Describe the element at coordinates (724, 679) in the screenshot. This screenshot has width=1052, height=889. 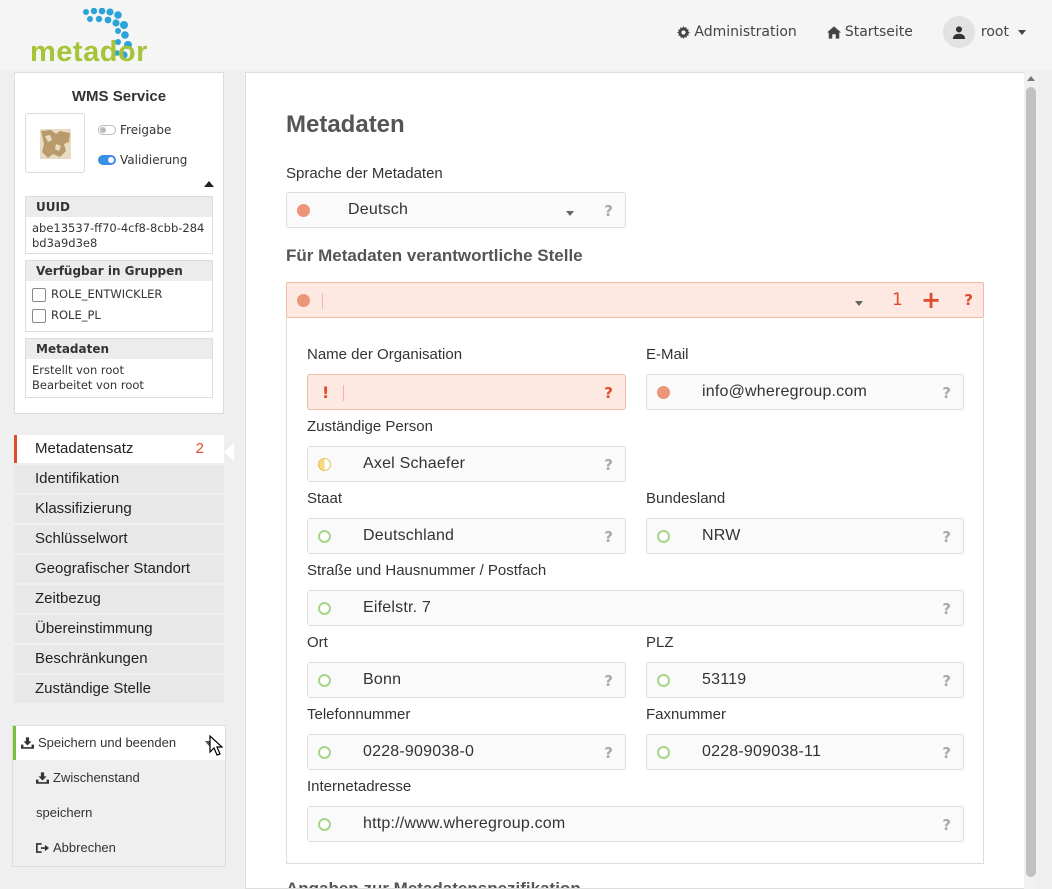
I see `zip-value: 53119` at that location.